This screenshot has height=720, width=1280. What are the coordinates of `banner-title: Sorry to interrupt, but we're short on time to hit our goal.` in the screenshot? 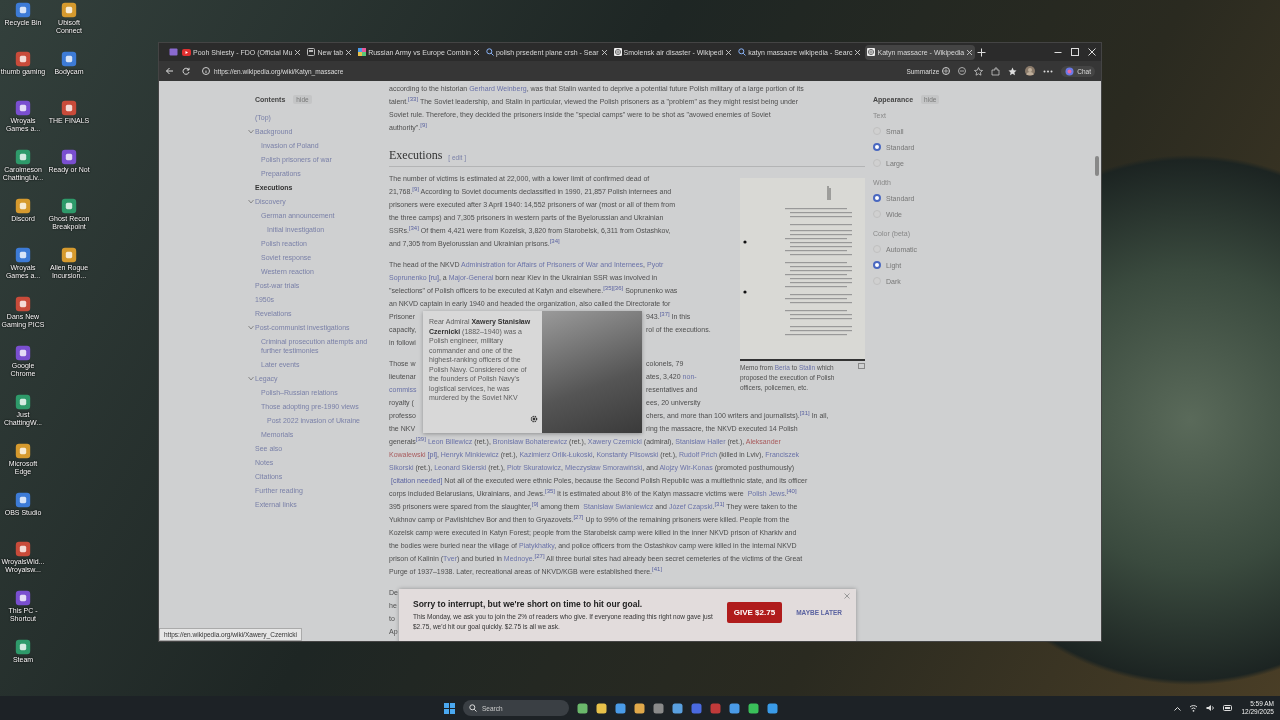 It's located at (528, 604).